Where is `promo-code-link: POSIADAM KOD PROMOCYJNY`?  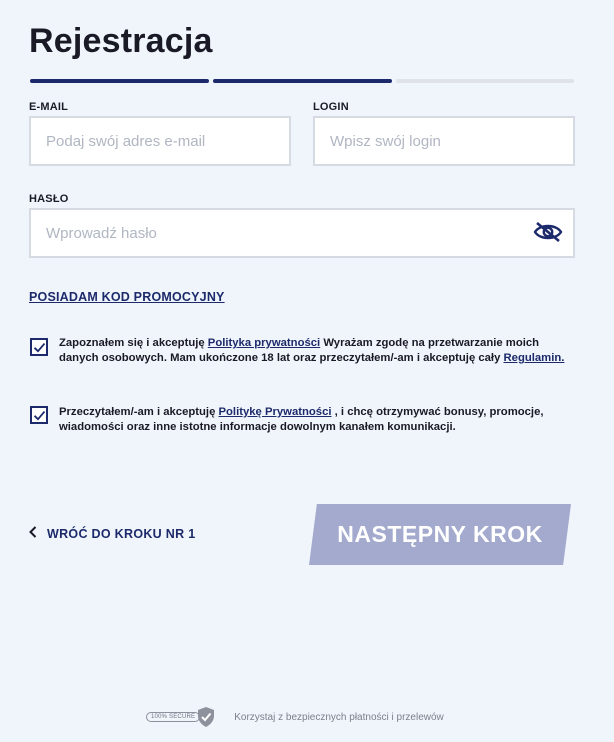
promo-code-link: POSIADAM KOD PROMOCYJNY is located at coordinates (127, 297).